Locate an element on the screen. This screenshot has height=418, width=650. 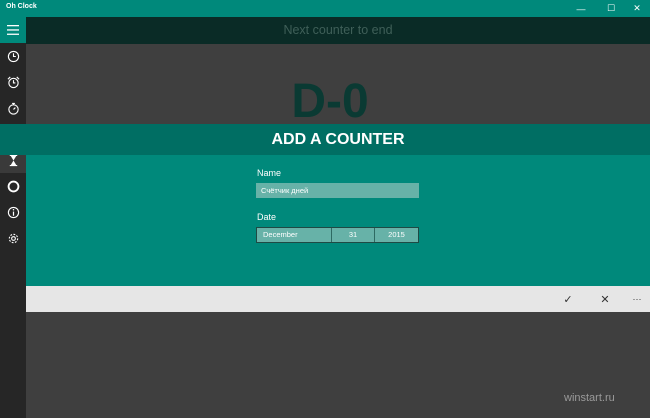
date-month: December is located at coordinates (294, 235).